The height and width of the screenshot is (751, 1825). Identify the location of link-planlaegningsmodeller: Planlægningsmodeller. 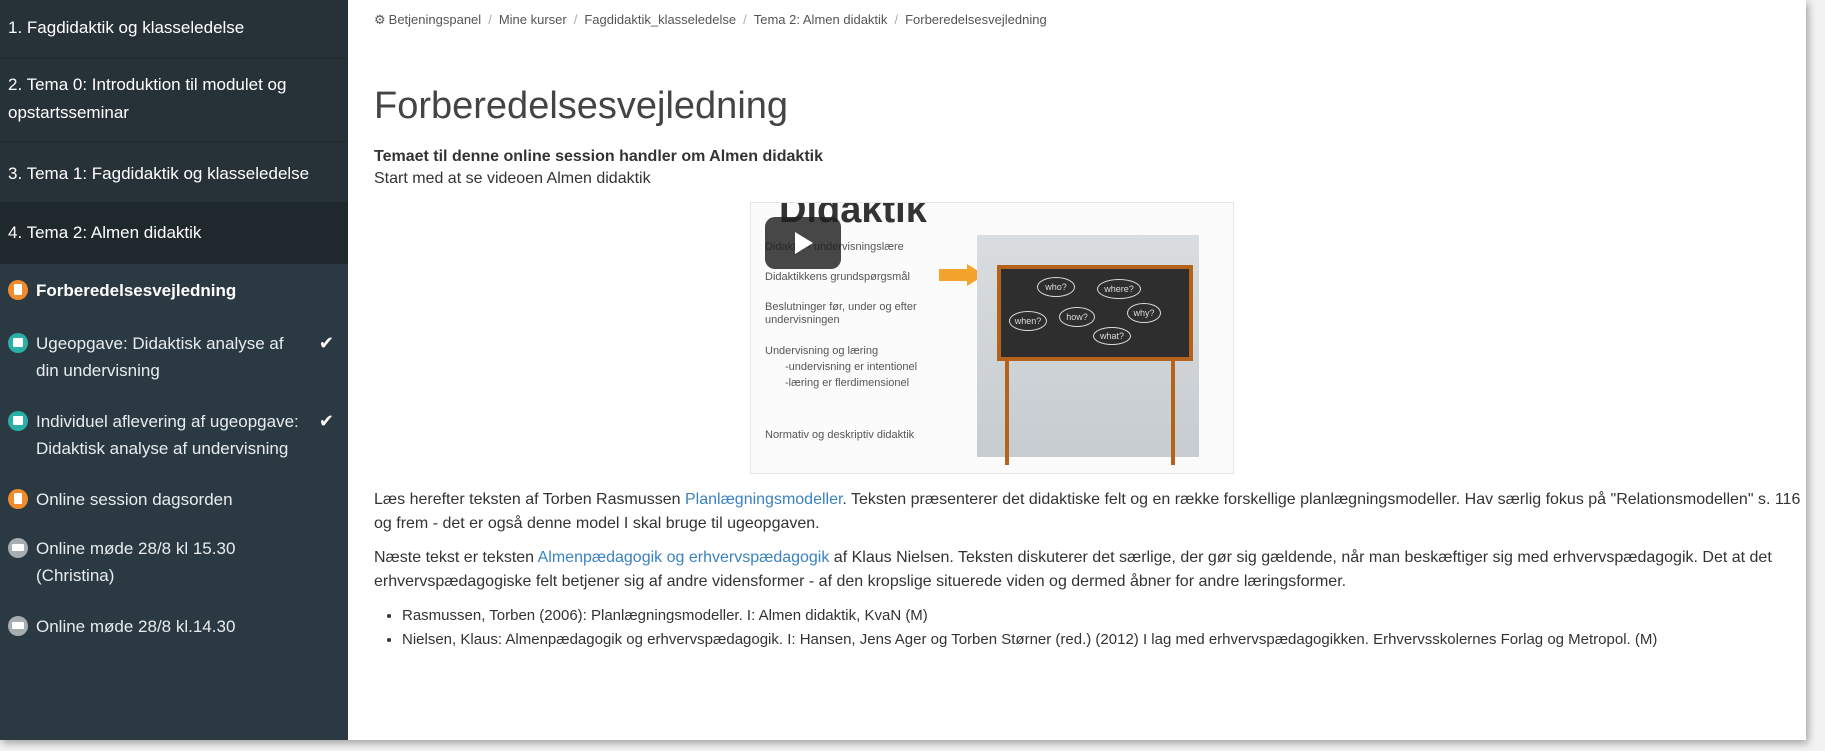
(763, 499).